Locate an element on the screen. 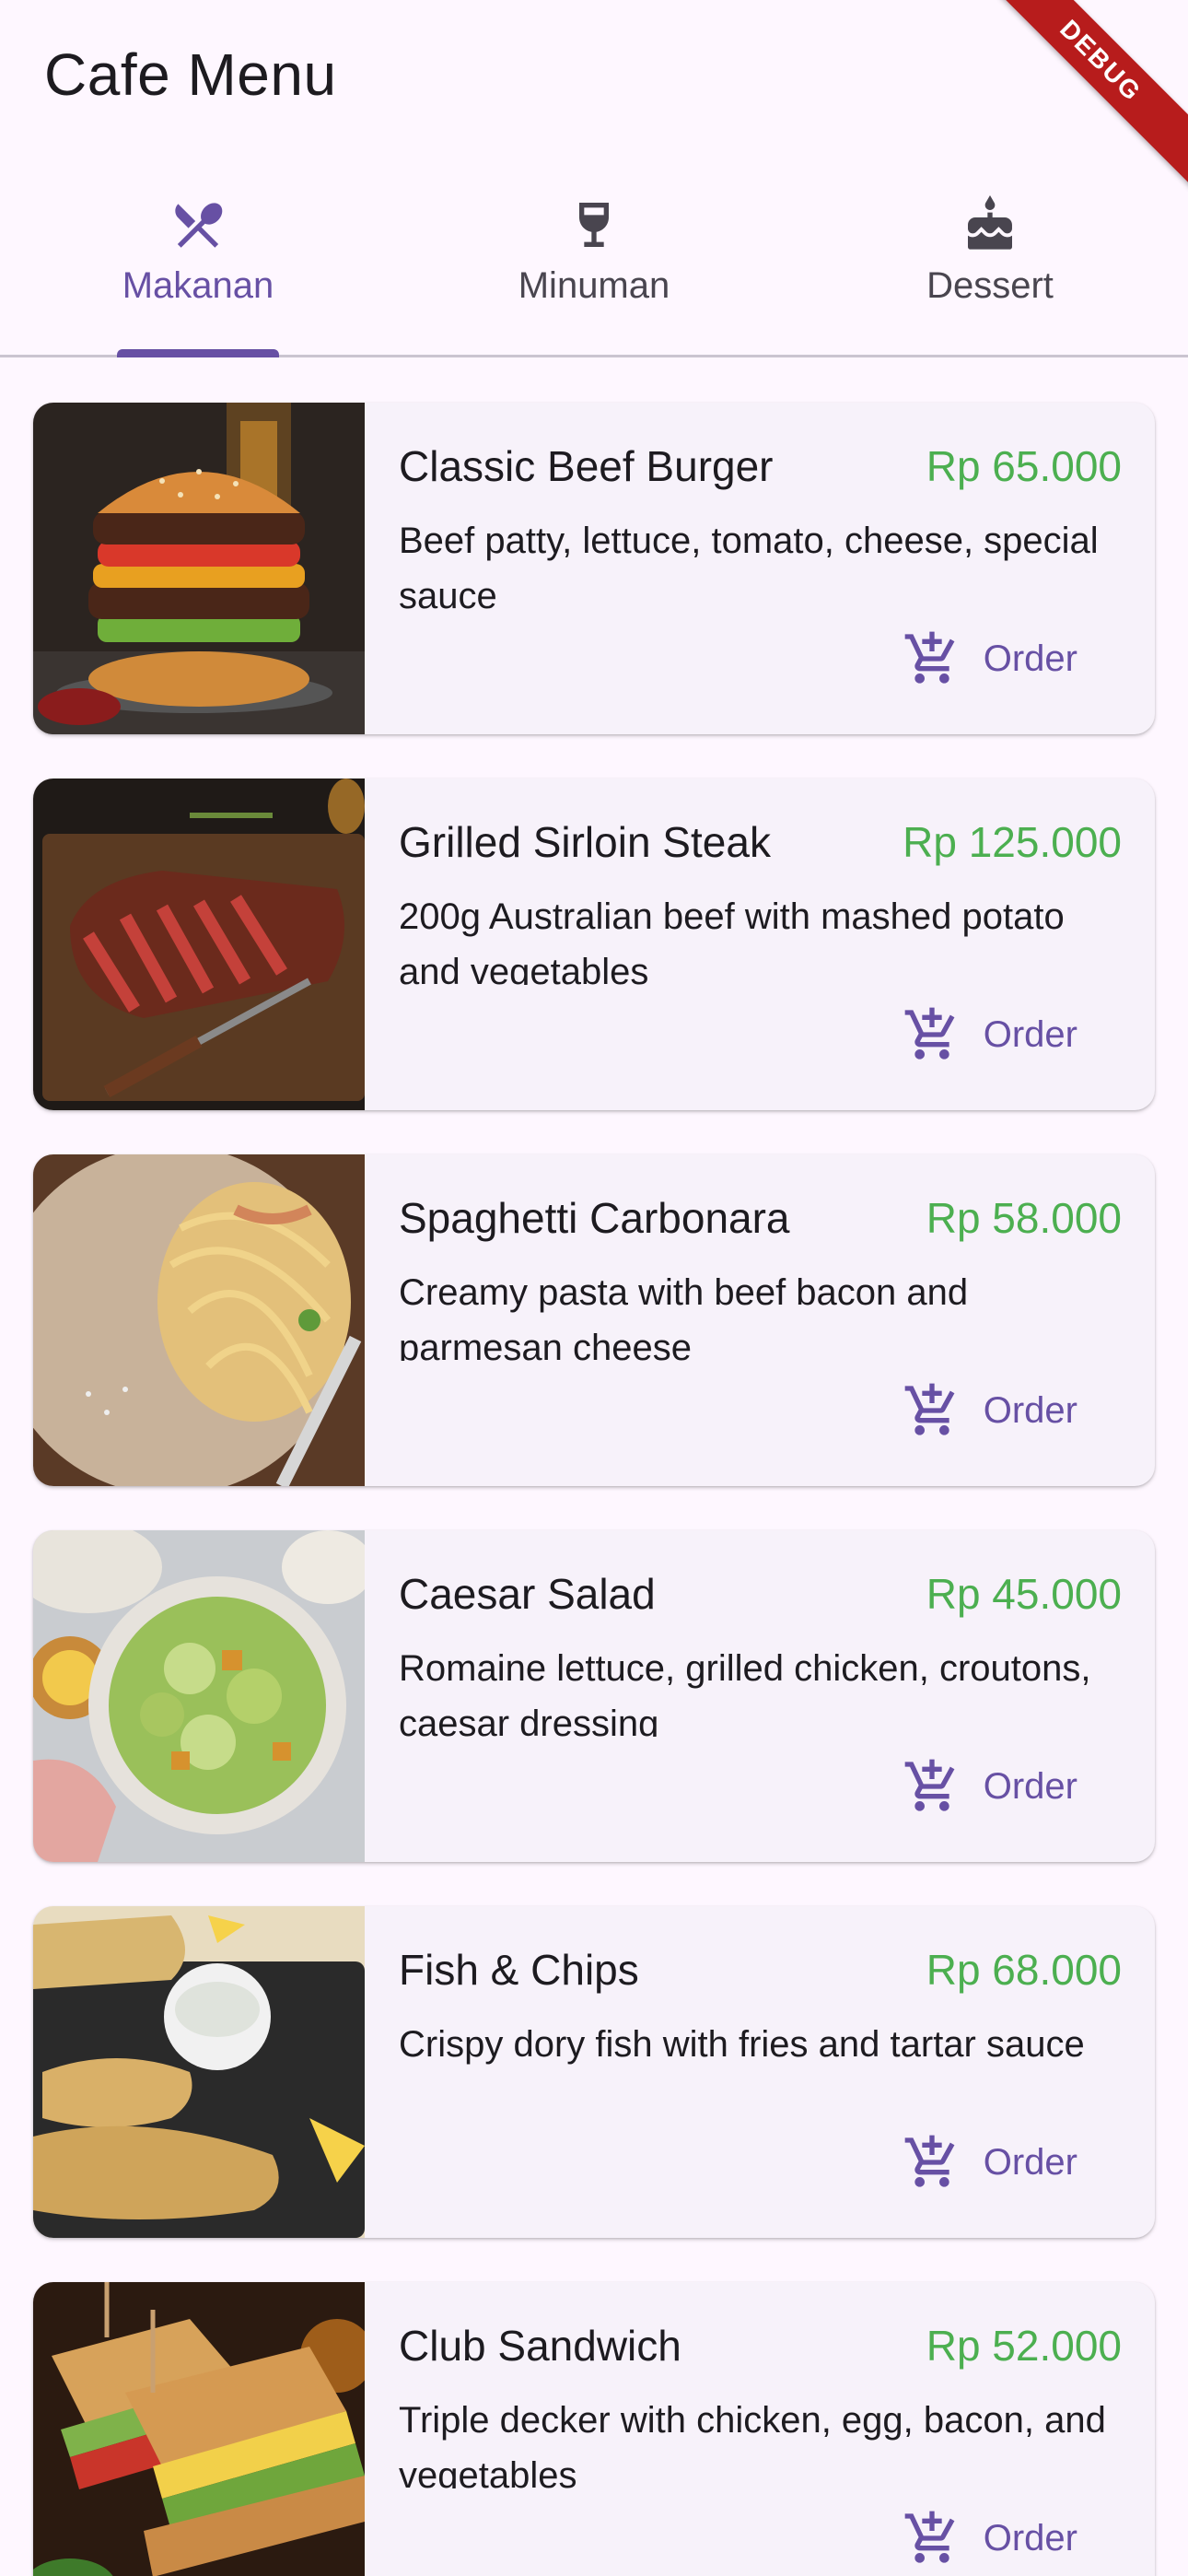 This screenshot has height=2576, width=1188. pasta-photo is located at coordinates (199, 1320).